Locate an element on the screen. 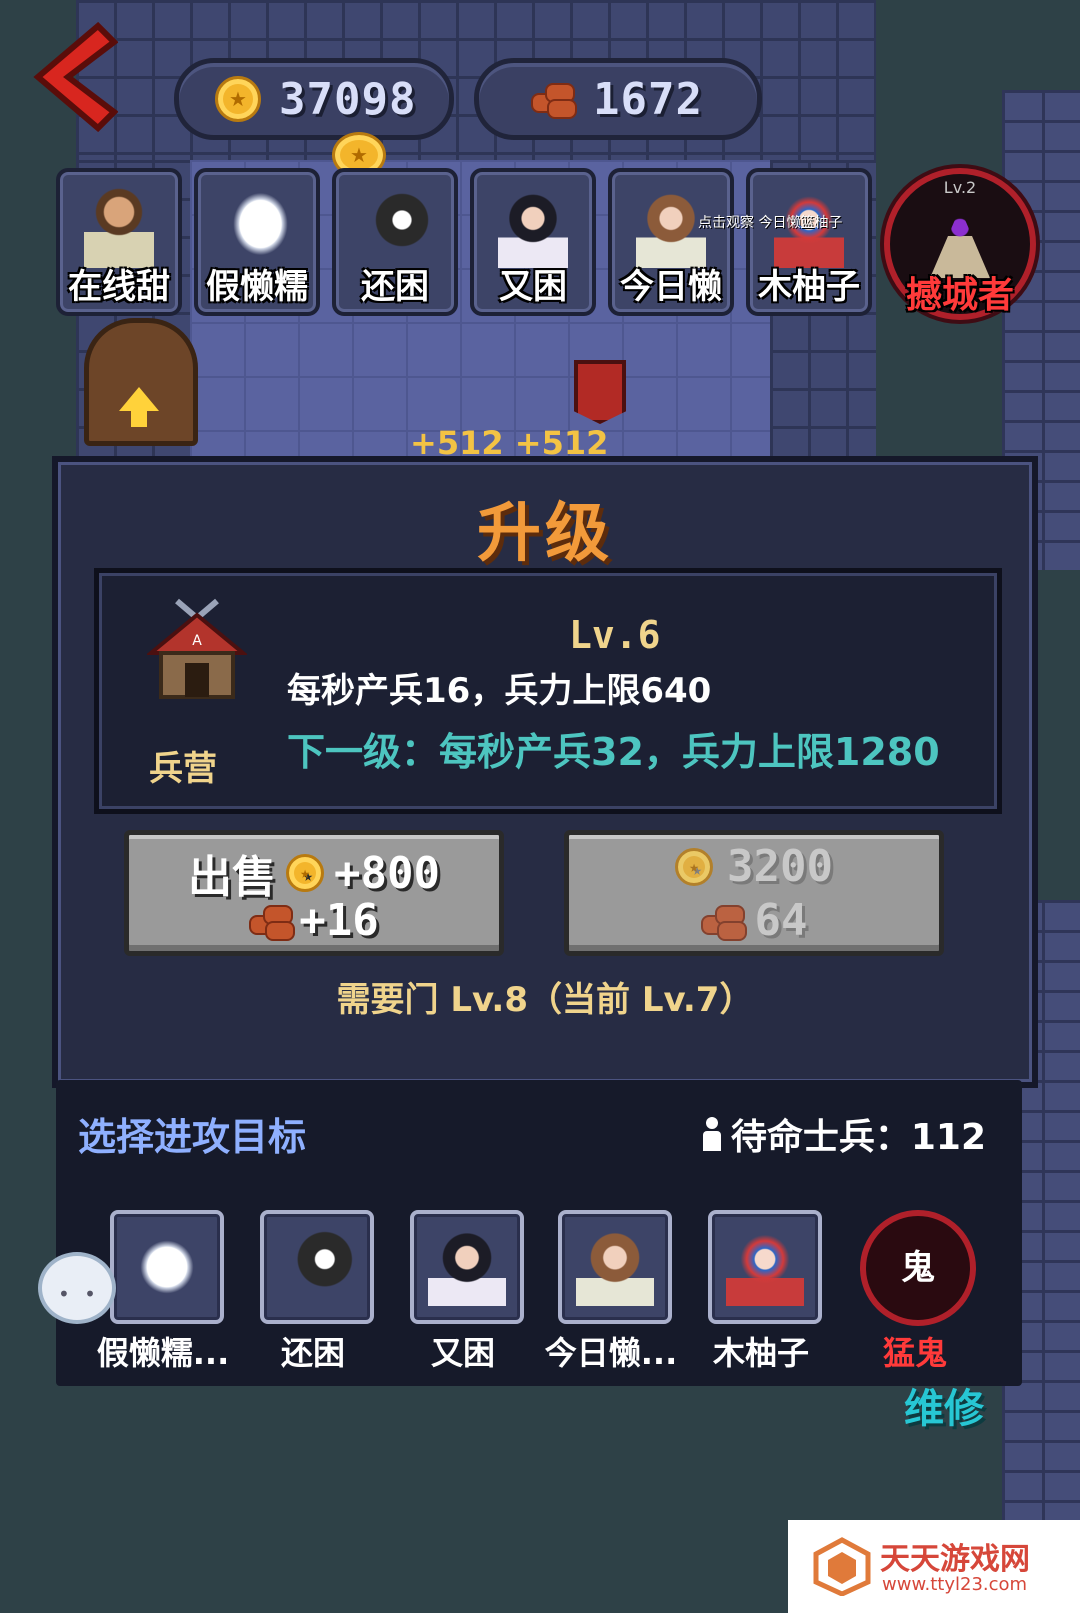  gold-counter: ★ 37098 is located at coordinates (314, 99).